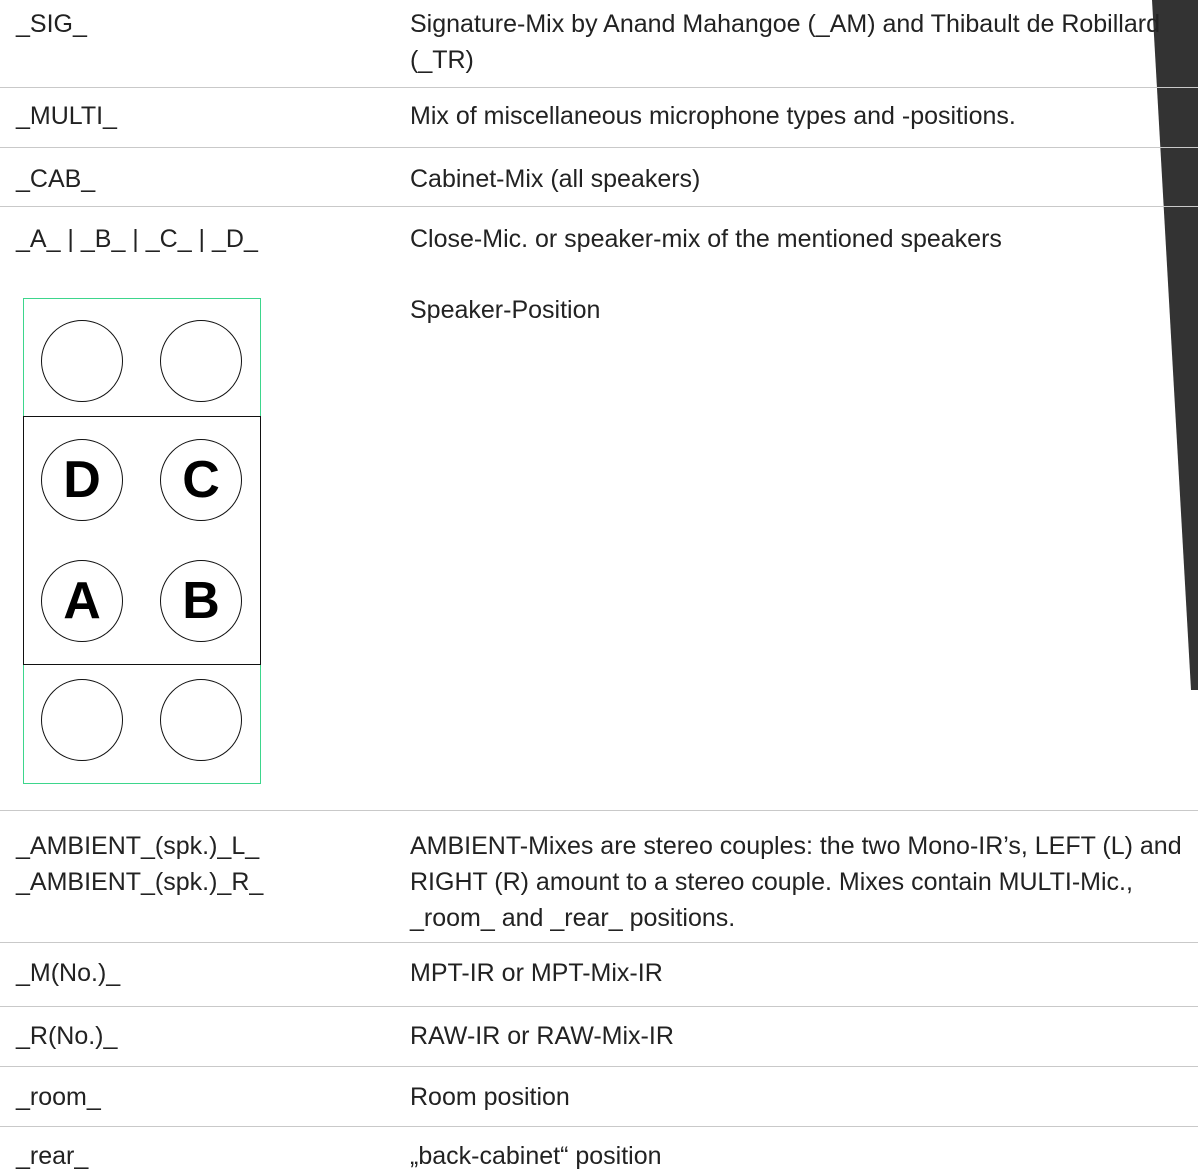 The width and height of the screenshot is (1198, 1174). I want to click on speaker-position-diagram: D C A B, so click(141, 541).